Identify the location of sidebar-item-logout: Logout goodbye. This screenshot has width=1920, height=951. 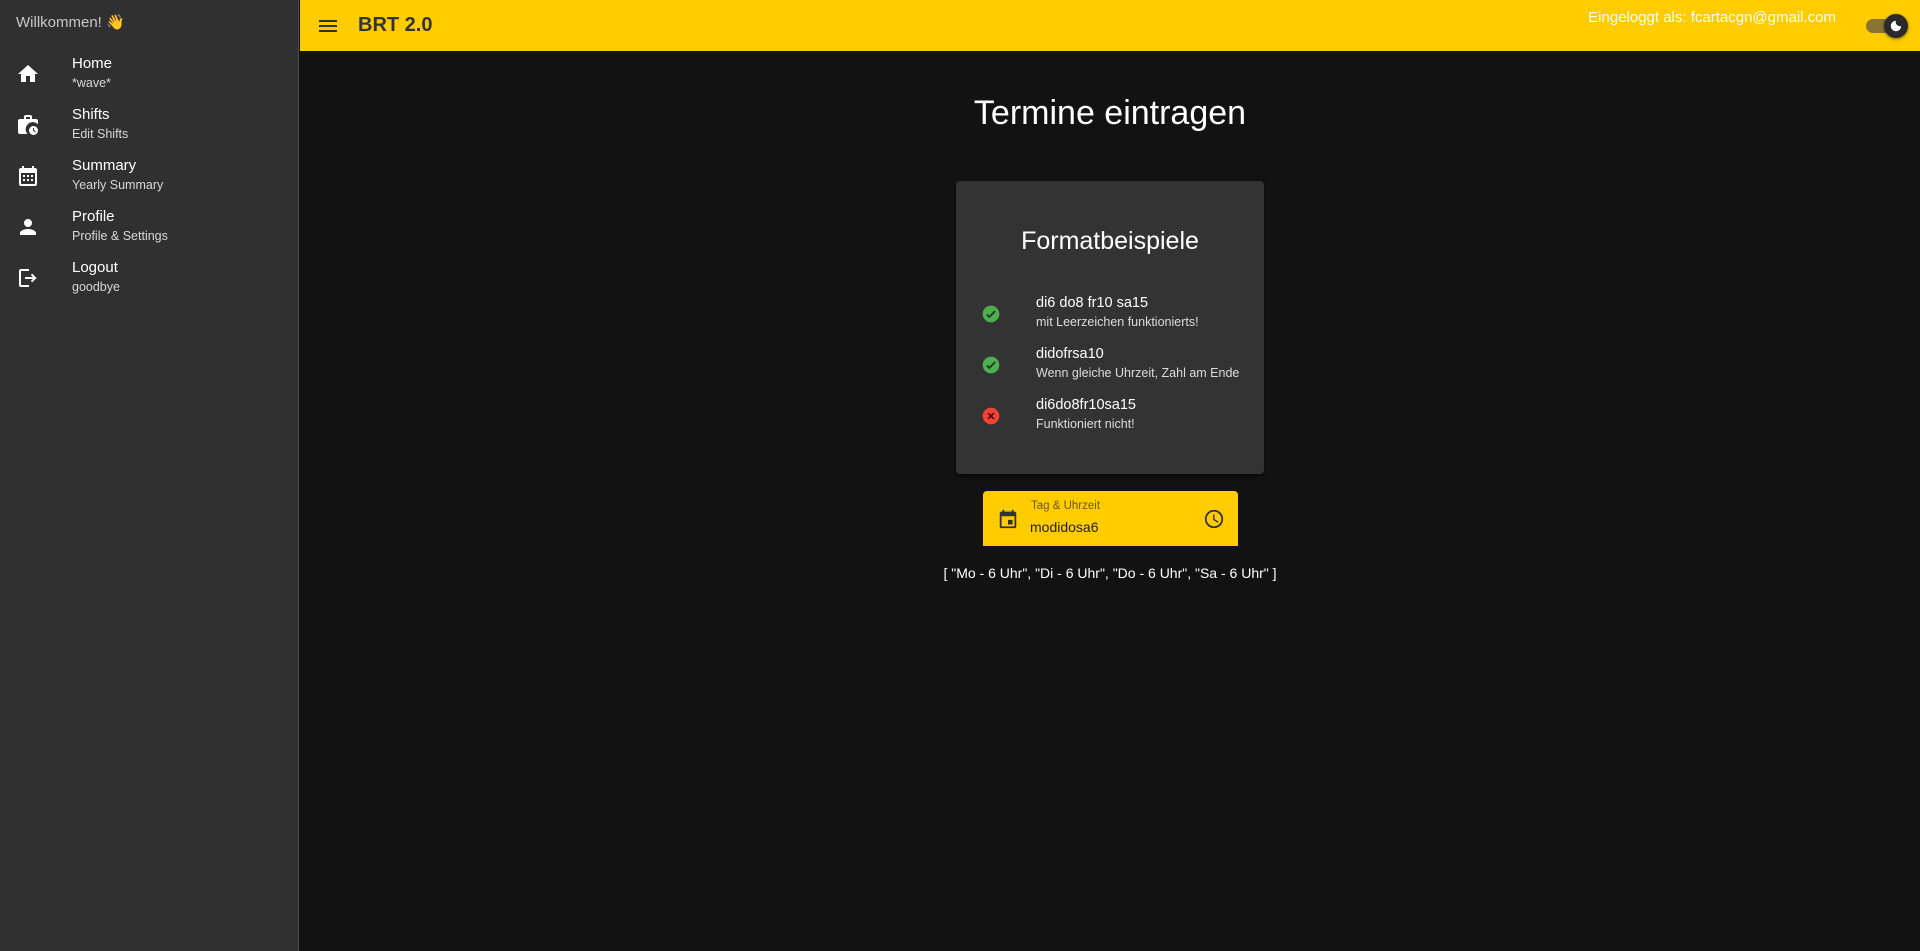
(149, 281).